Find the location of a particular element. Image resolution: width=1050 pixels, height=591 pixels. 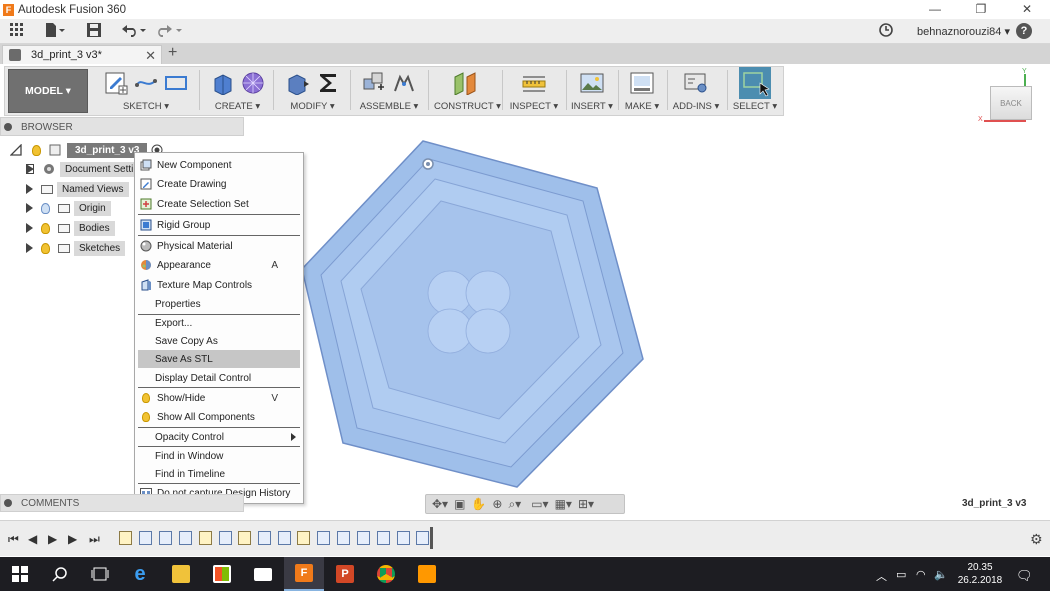

browser-node-sketches: Sketches is located at coordinates (76, 248).